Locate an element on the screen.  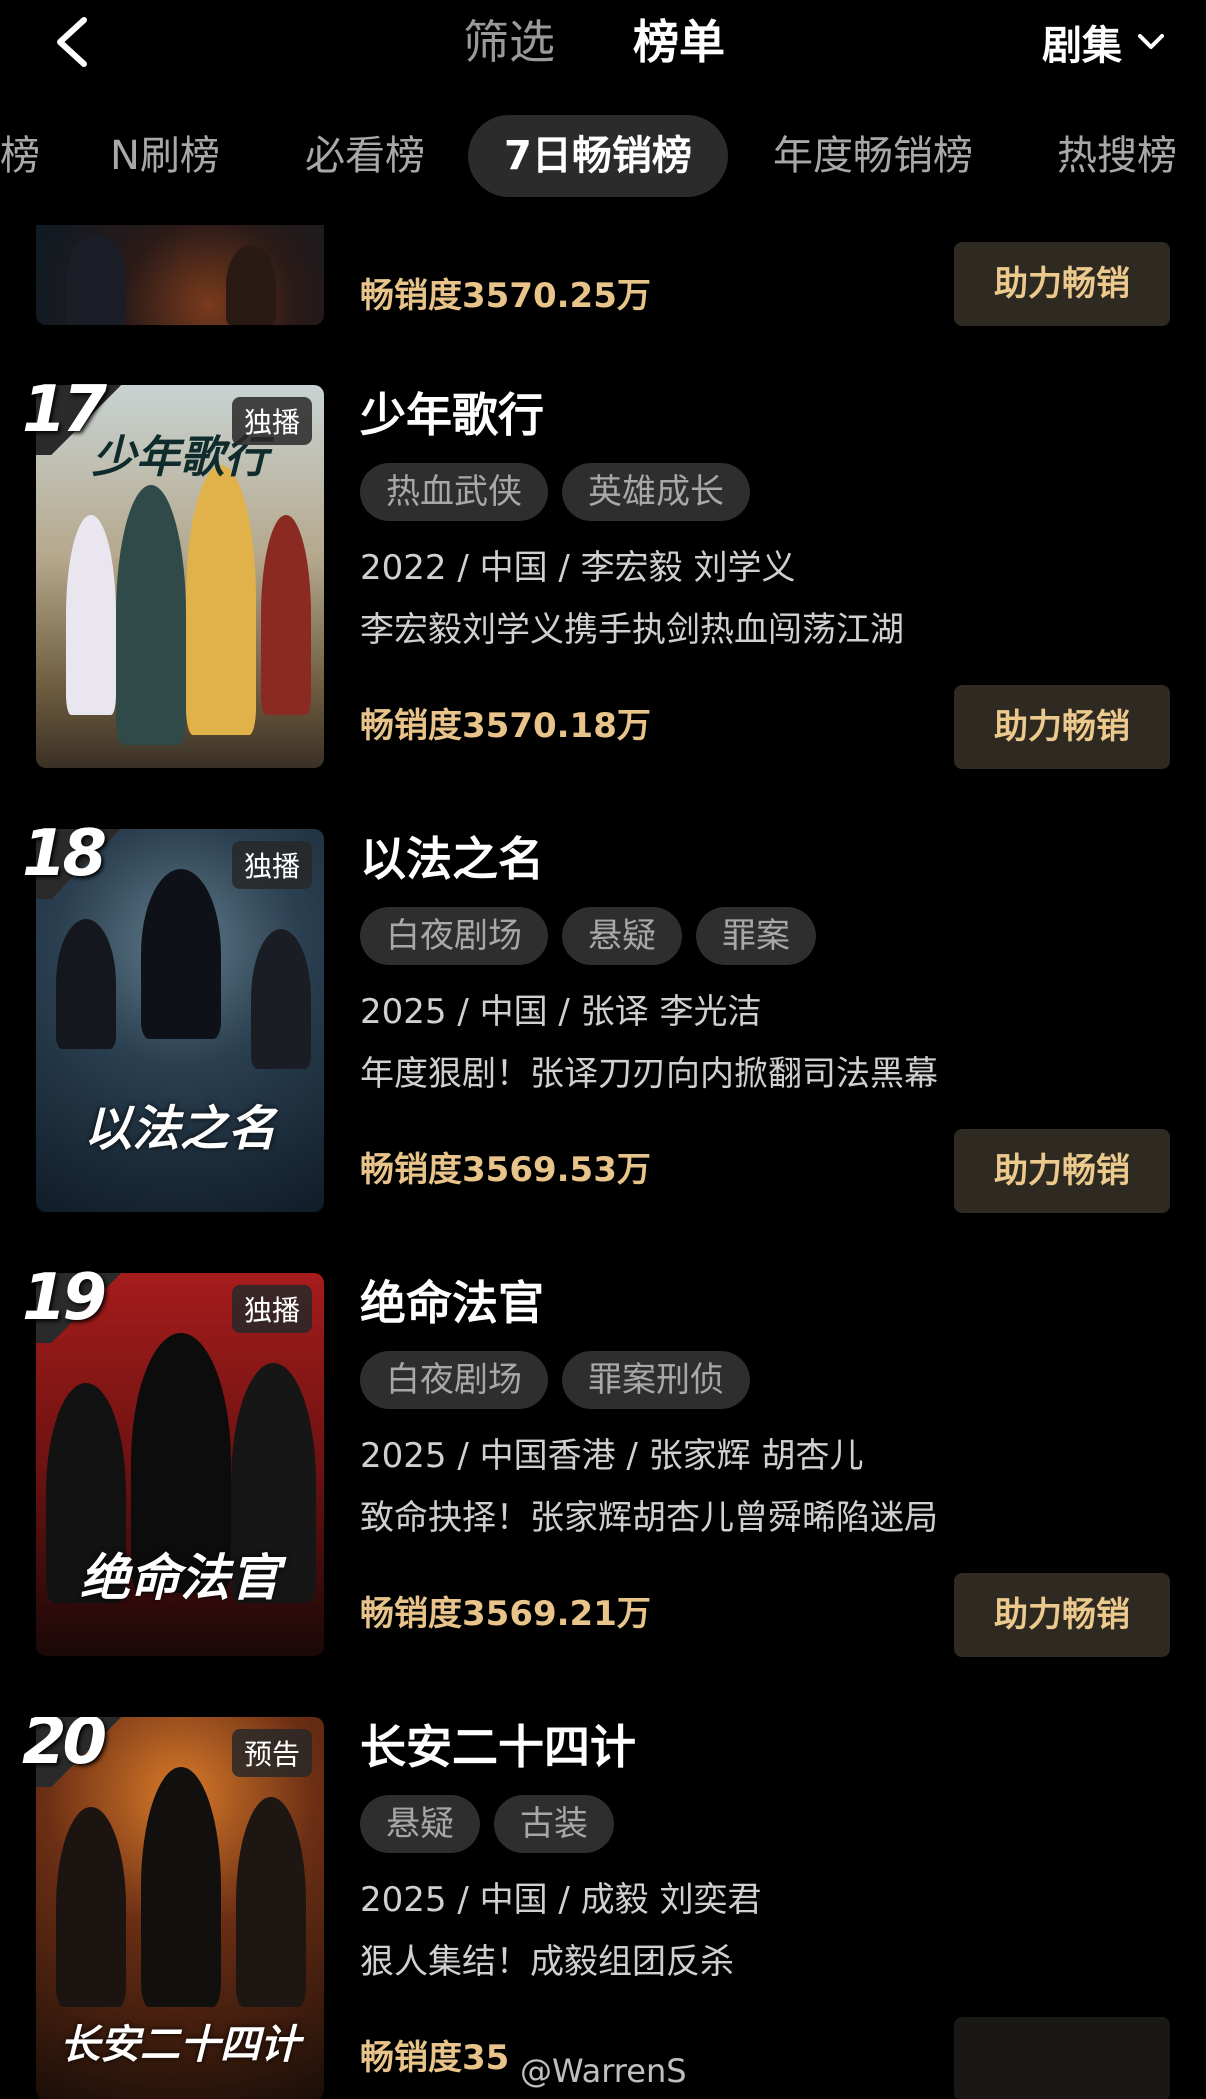
tag: 罪案 is located at coordinates (756, 936).